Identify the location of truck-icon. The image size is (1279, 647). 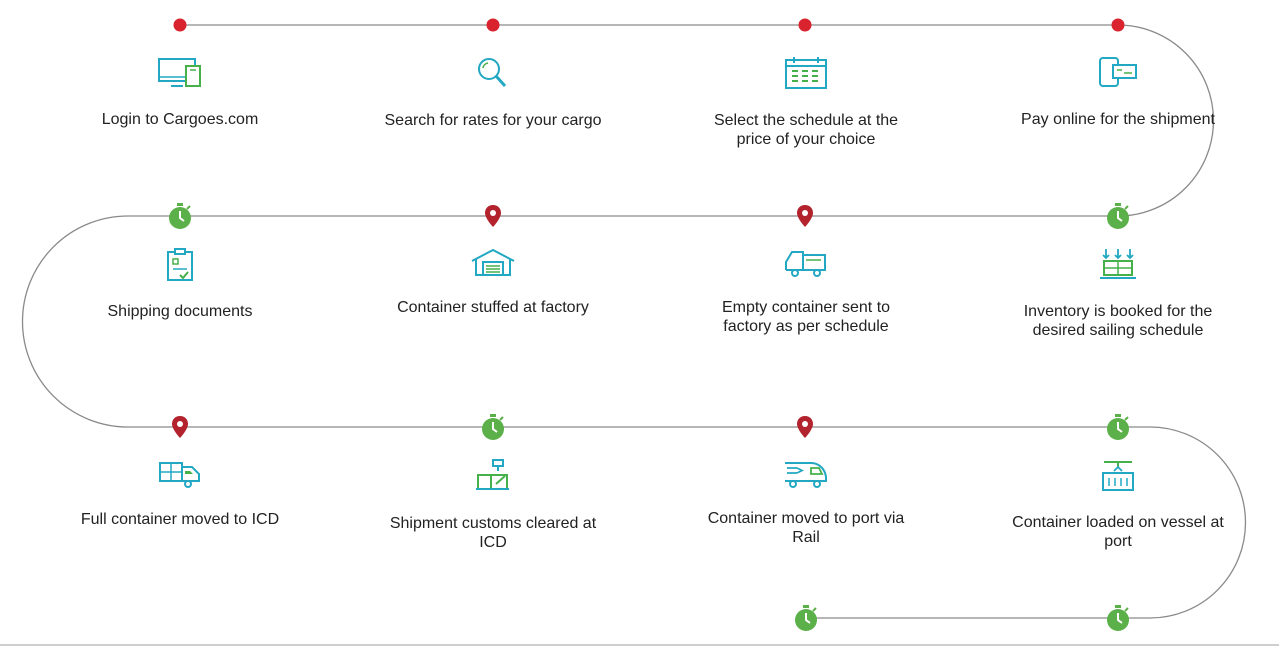
(805, 264).